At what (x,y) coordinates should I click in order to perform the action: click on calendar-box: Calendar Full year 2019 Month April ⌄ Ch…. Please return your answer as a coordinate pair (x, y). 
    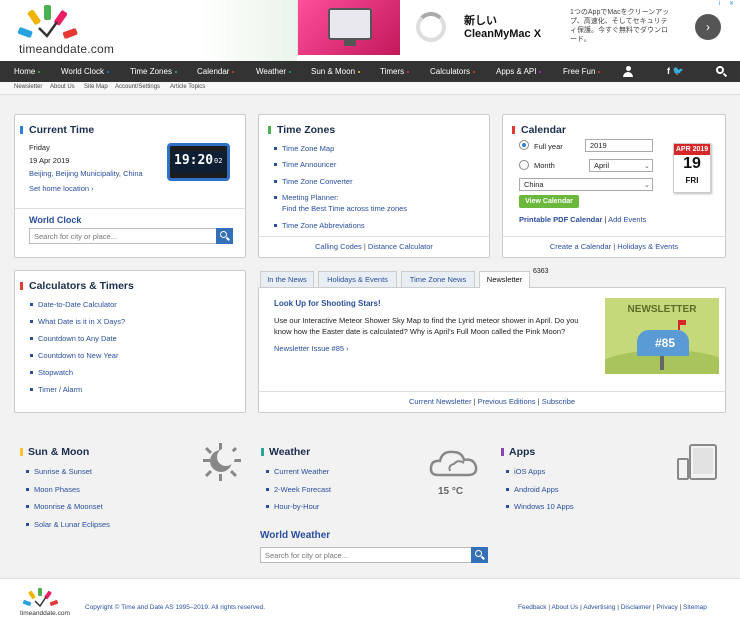
    Looking at the image, I should click on (614, 186).